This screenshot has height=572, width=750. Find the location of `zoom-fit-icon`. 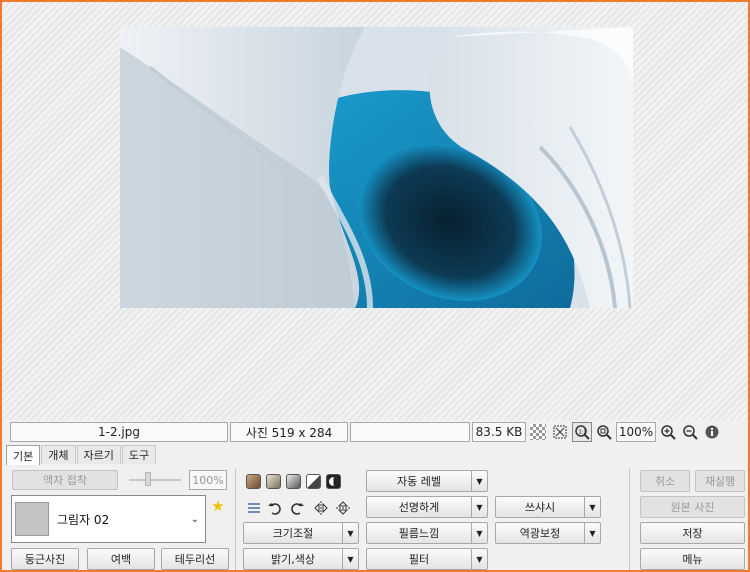

zoom-fit-icon is located at coordinates (604, 432).